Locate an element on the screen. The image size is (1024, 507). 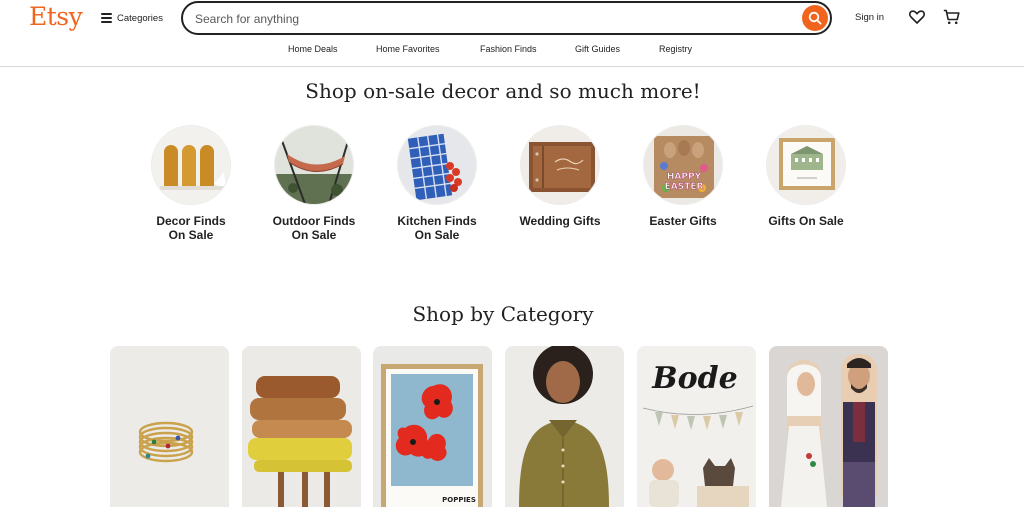
circle-decor-finds: Decor Finds On Sale is located at coordinates (191, 183).